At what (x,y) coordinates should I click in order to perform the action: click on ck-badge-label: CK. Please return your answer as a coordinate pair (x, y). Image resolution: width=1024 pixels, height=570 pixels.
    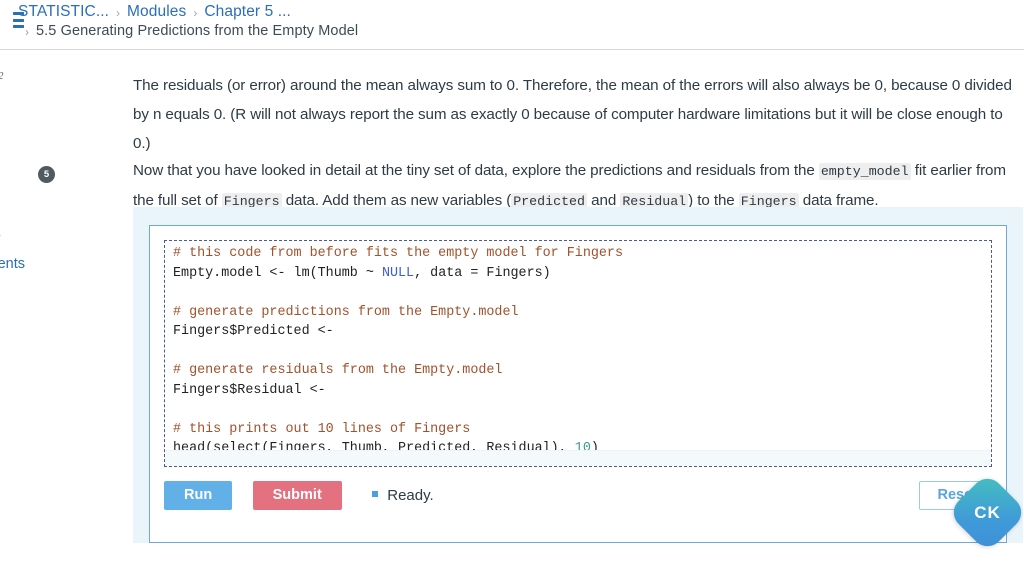
    Looking at the image, I should click on (987, 512).